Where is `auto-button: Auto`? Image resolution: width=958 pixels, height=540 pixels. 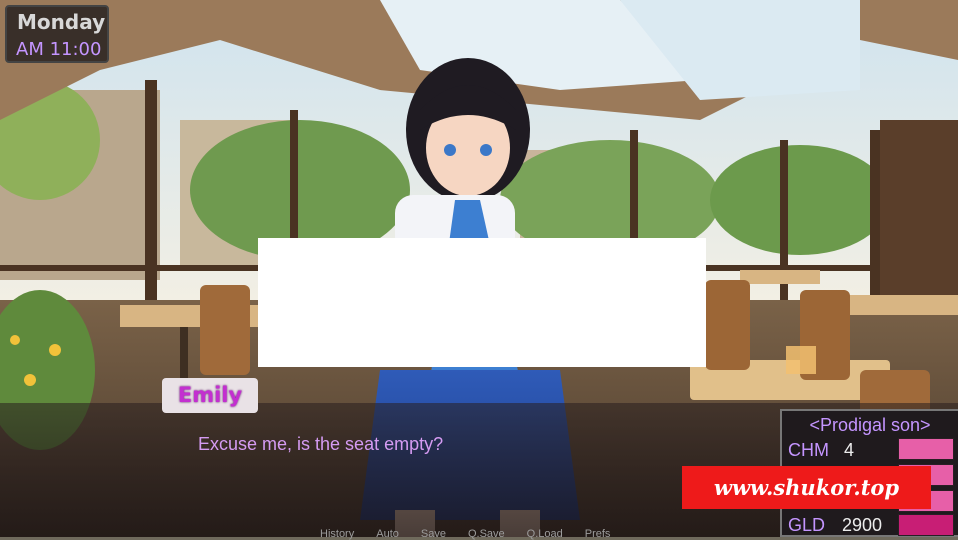 auto-button: Auto is located at coordinates (387, 534).